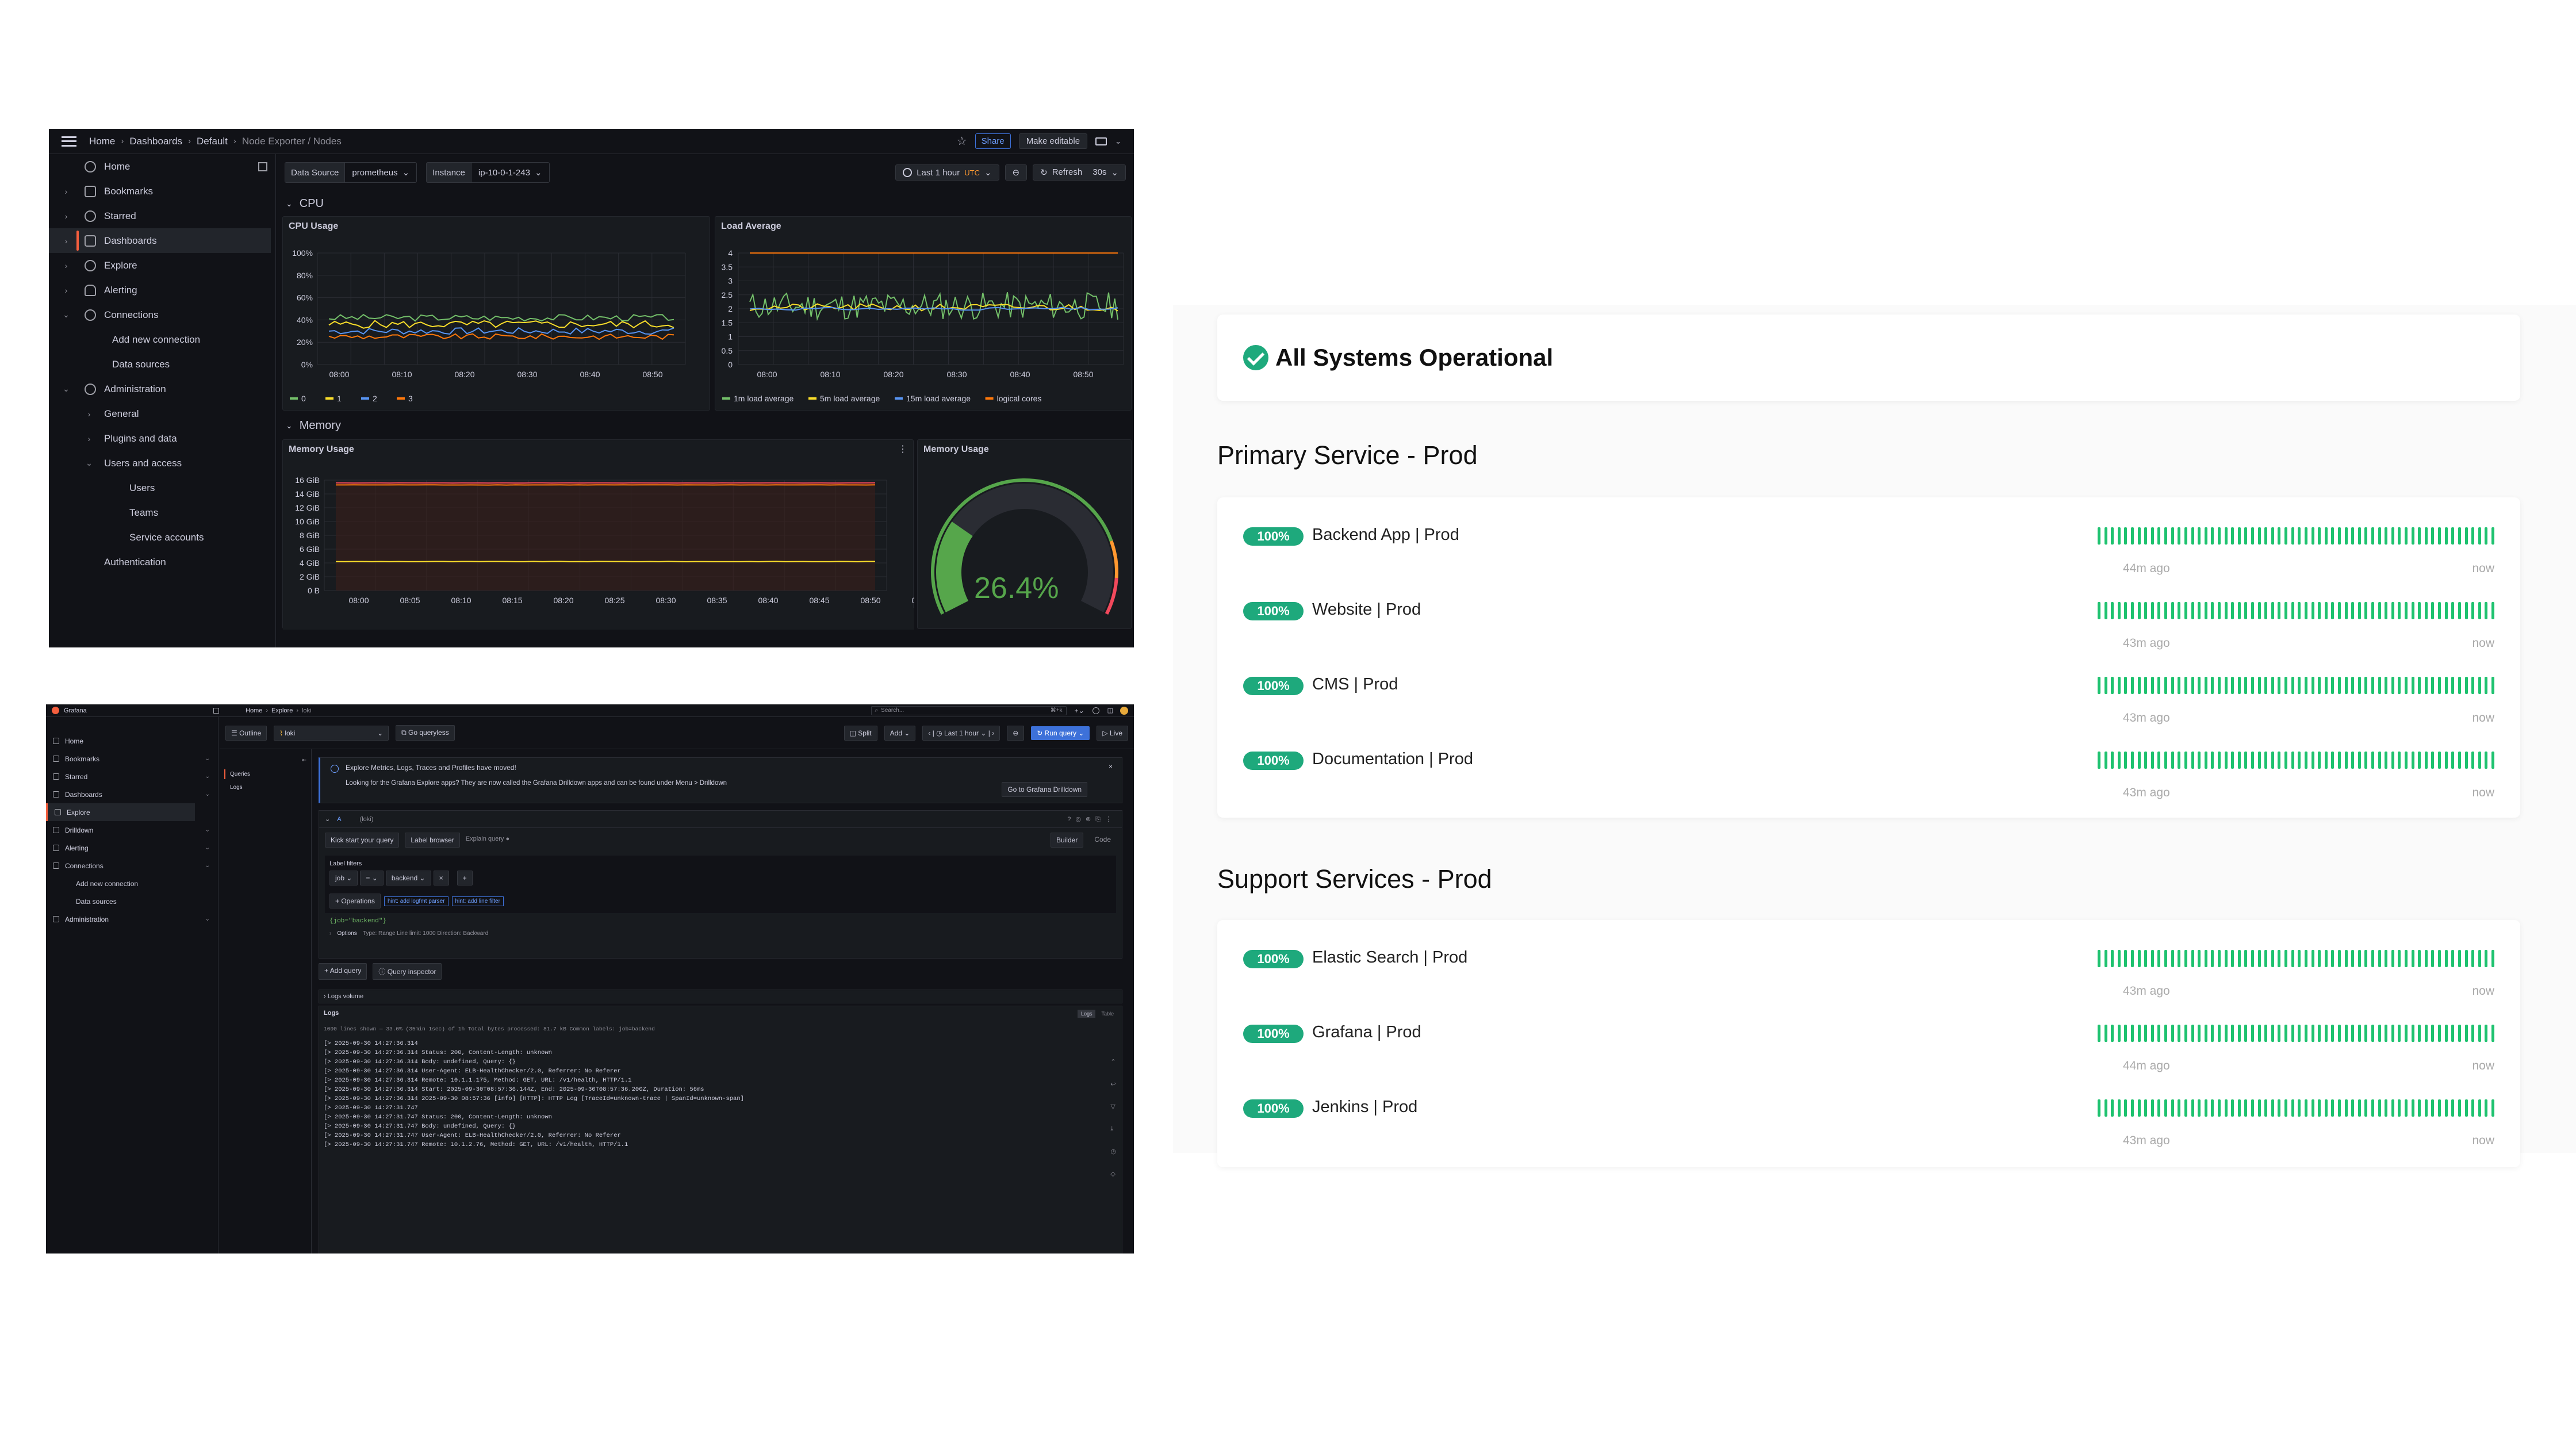 The width and height of the screenshot is (2576, 1449). Describe the element at coordinates (327, 819) in the screenshot. I see `collapse-query-icon: ⌄` at that location.